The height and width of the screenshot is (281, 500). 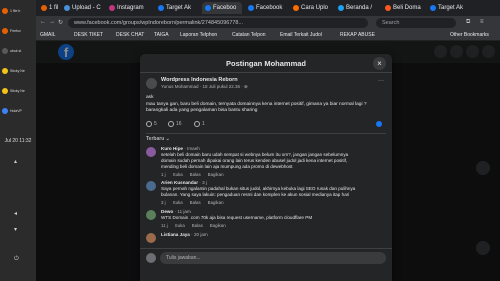 I want to click on back-icon: ←, so click(x=43, y=22).